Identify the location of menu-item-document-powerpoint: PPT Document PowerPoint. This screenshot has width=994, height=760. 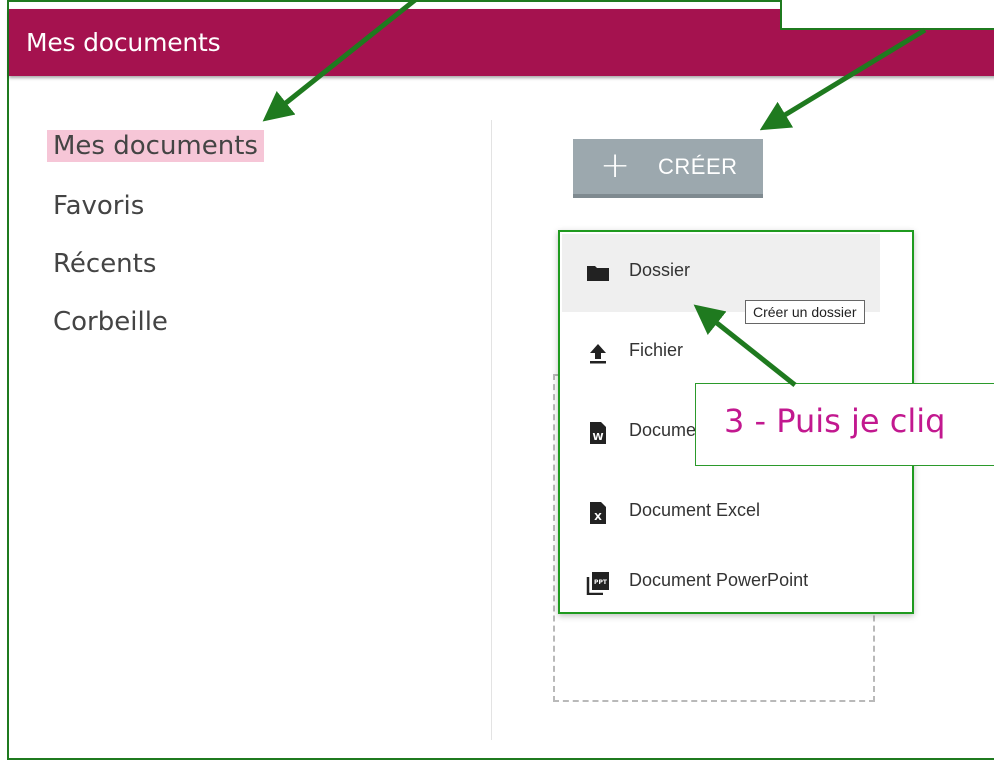
(721, 583).